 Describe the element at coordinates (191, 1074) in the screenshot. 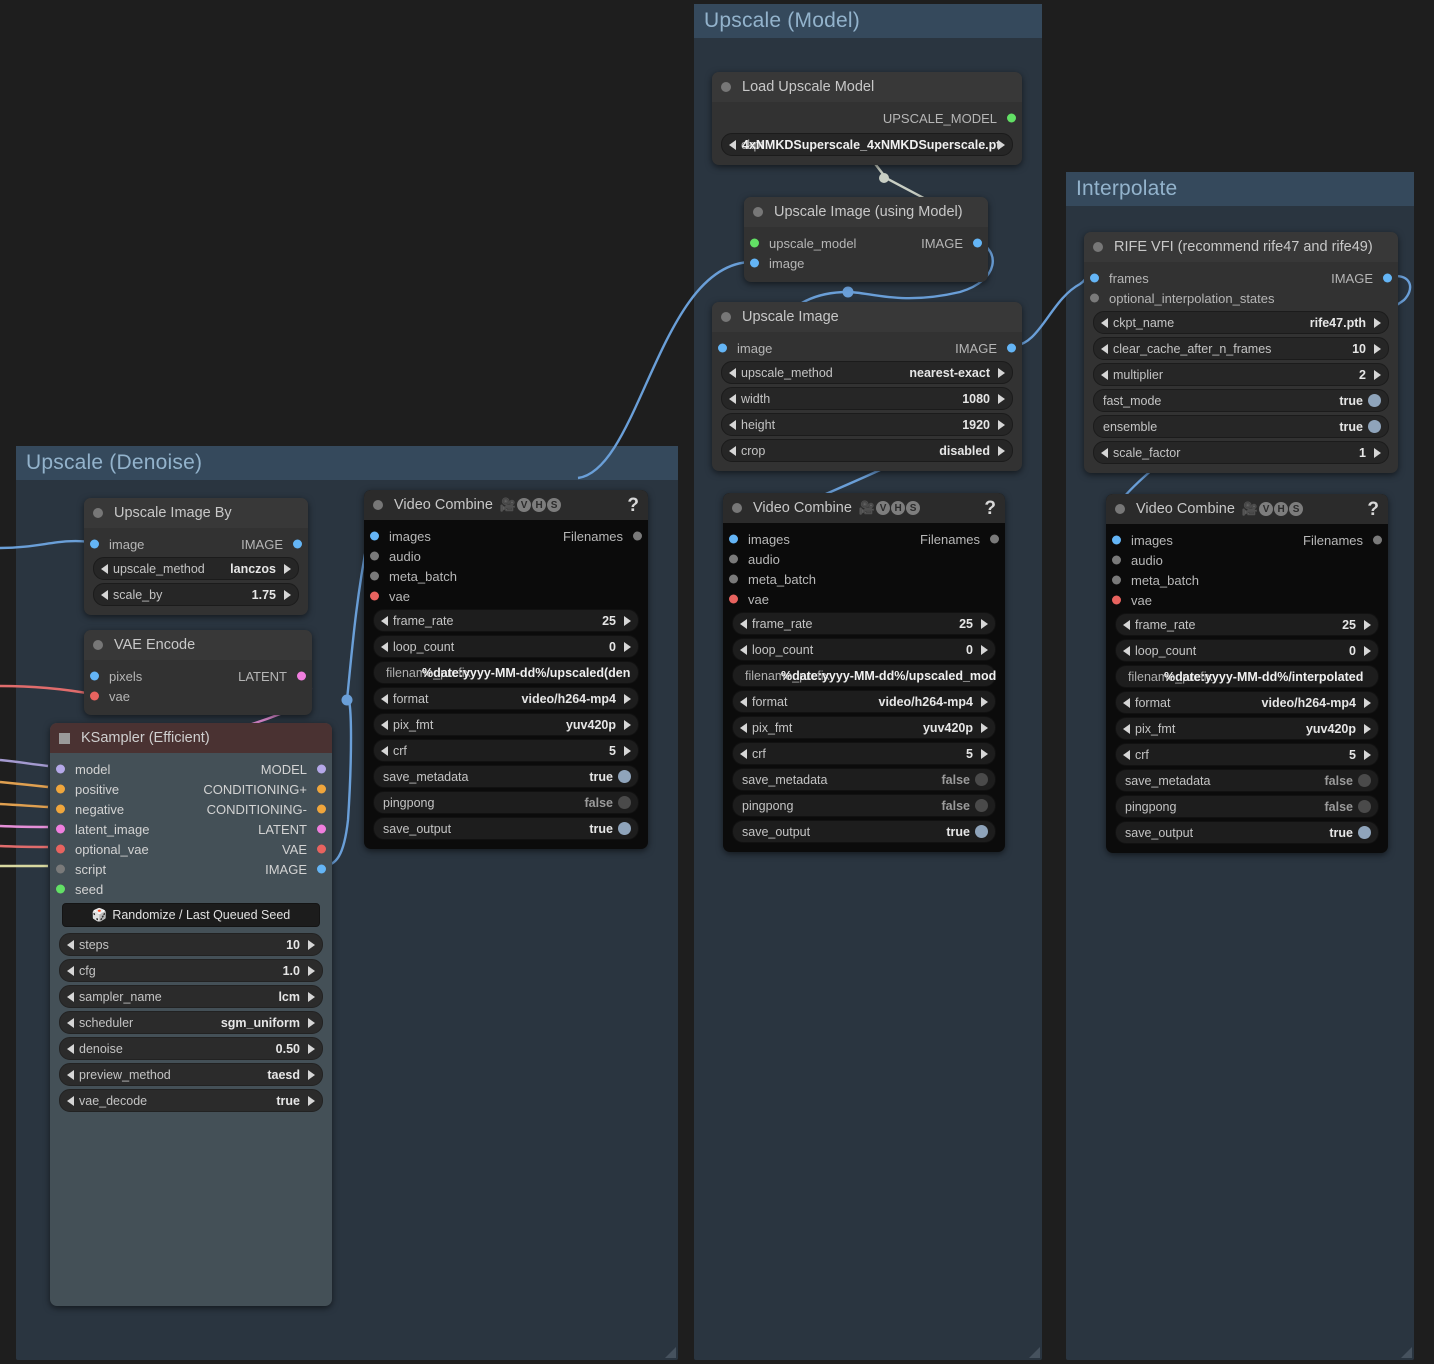

I see `widget-preview-method: preview_method taesd` at that location.